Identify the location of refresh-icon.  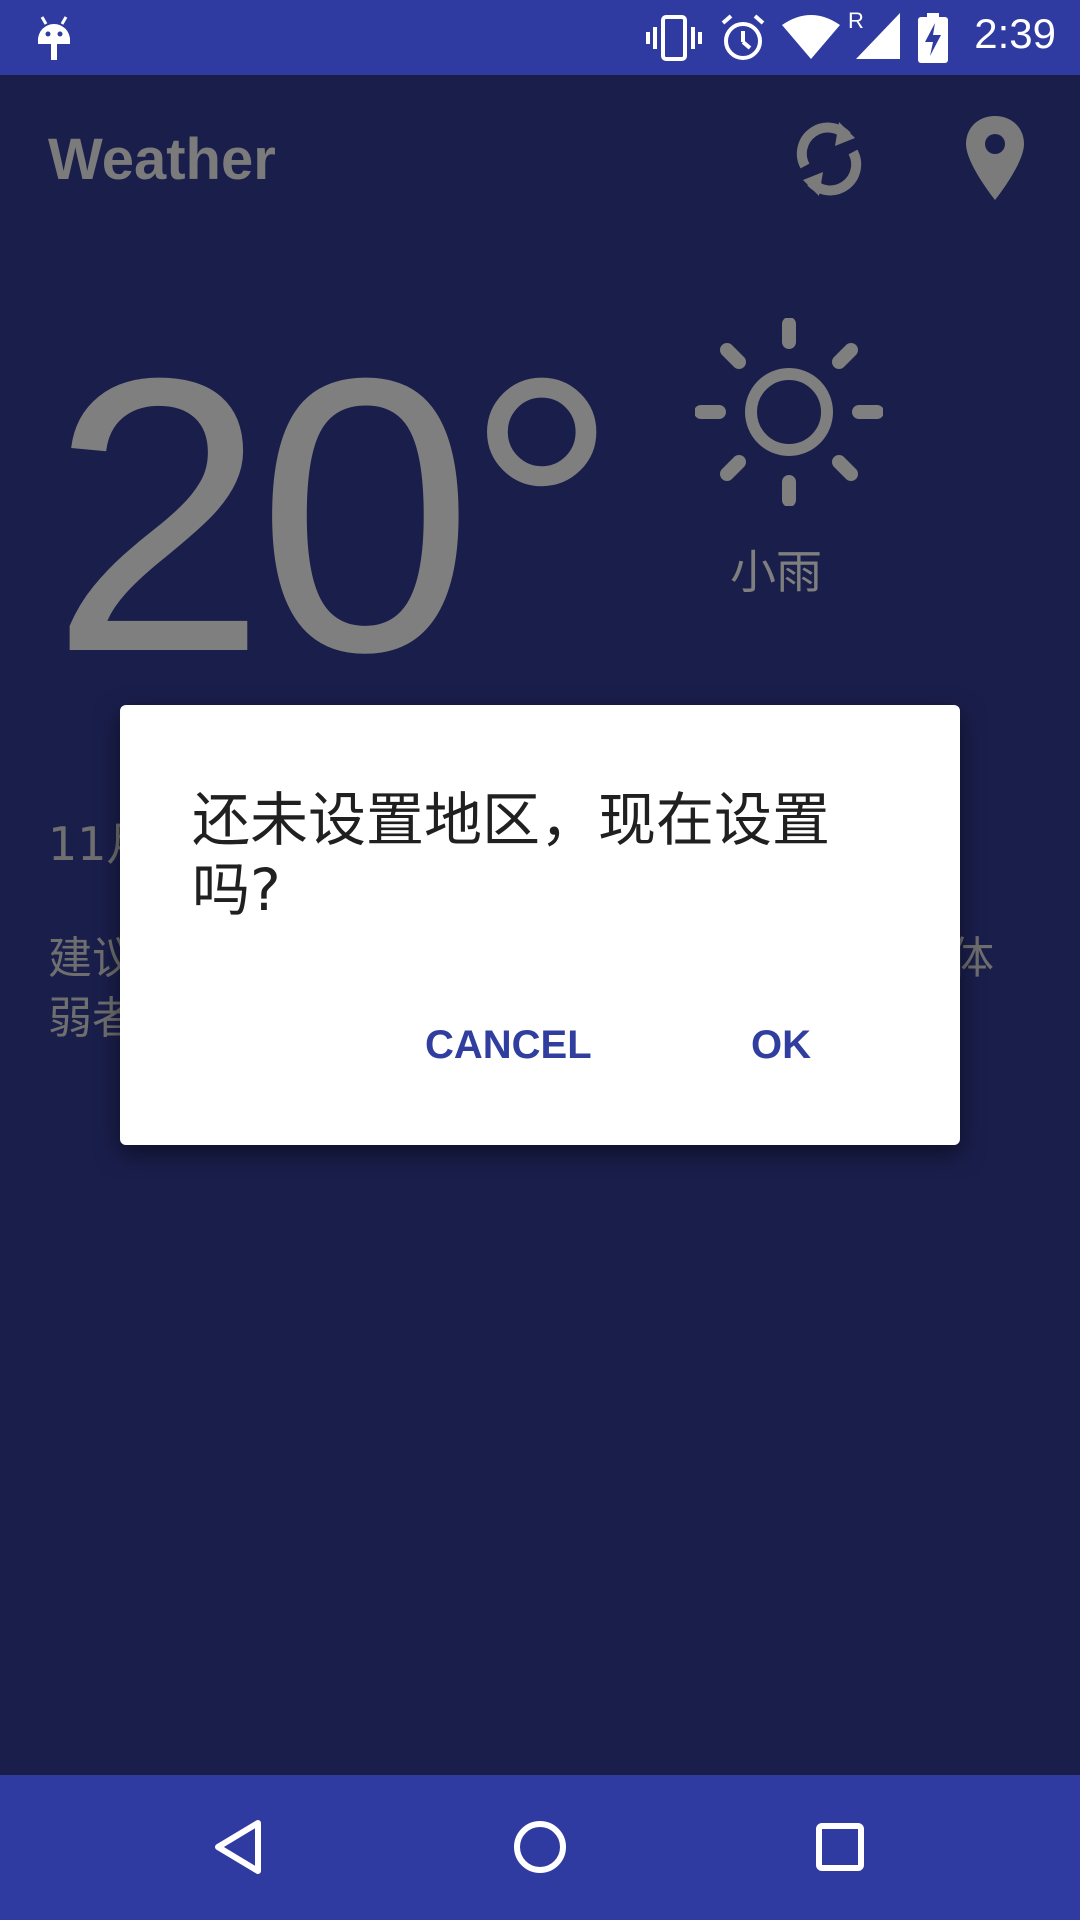
(829, 159).